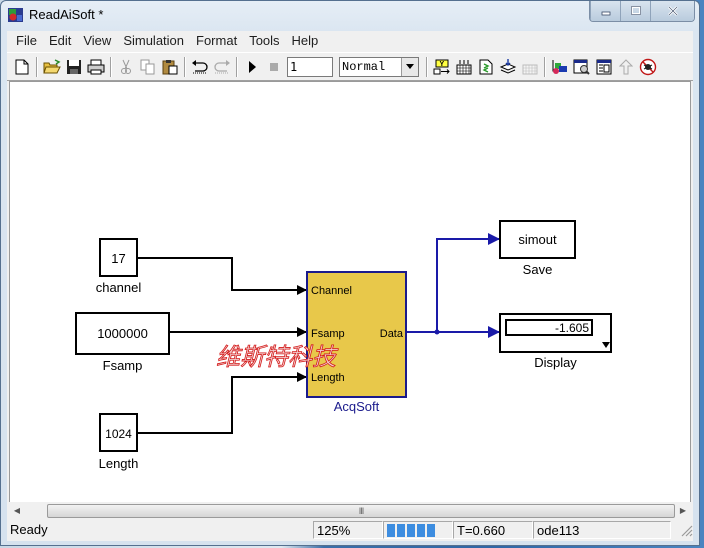 The height and width of the screenshot is (548, 704). I want to click on horizontal-scrollbar: ◀ III ▶, so click(350, 510).